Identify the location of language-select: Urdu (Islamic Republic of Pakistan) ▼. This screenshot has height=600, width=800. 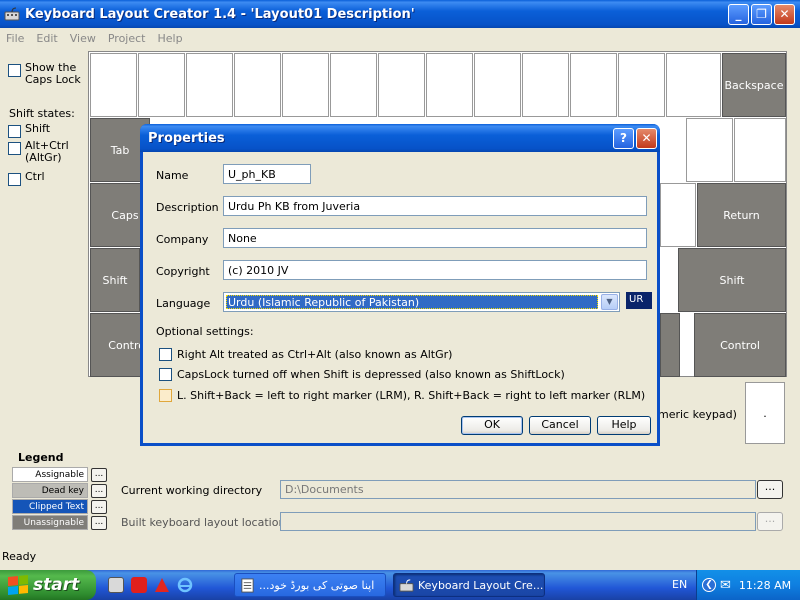
(421, 302).